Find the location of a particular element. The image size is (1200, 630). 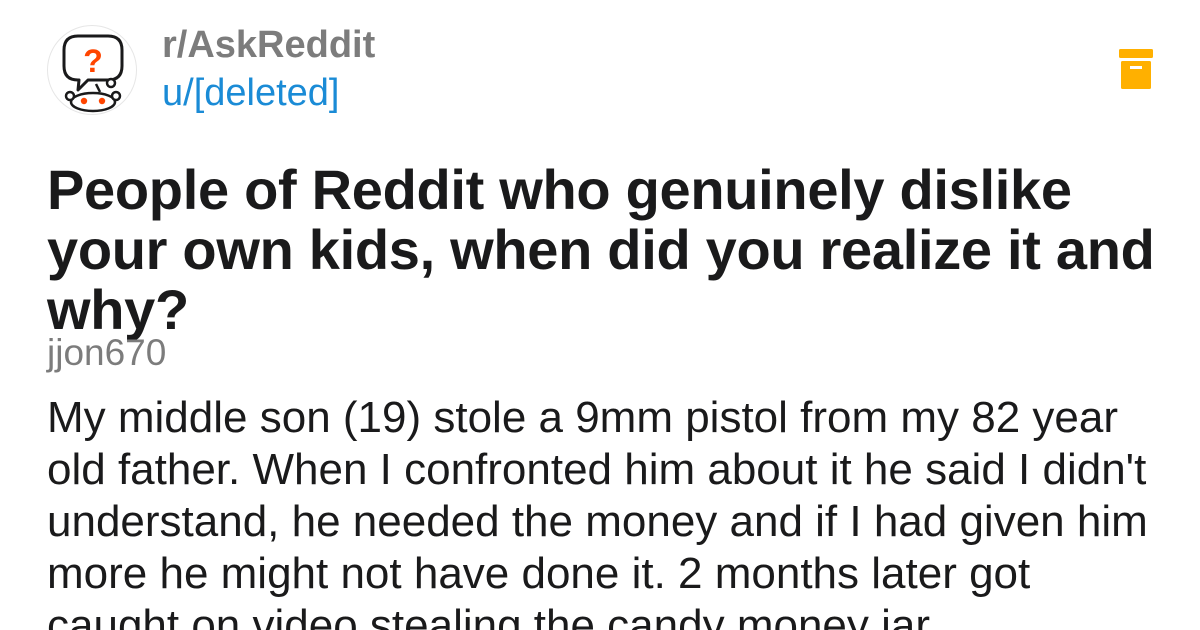

subreddit-name: r/AskReddit is located at coordinates (268, 45).